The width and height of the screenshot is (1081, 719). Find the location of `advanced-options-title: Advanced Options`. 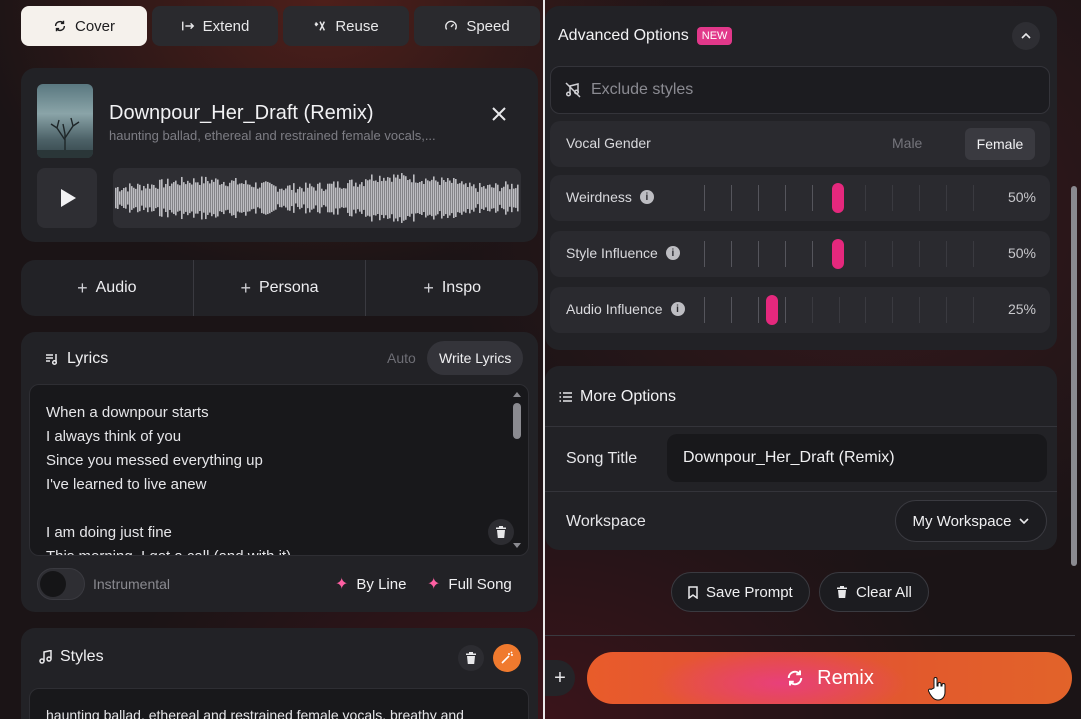

advanced-options-title: Advanced Options is located at coordinates (623, 35).